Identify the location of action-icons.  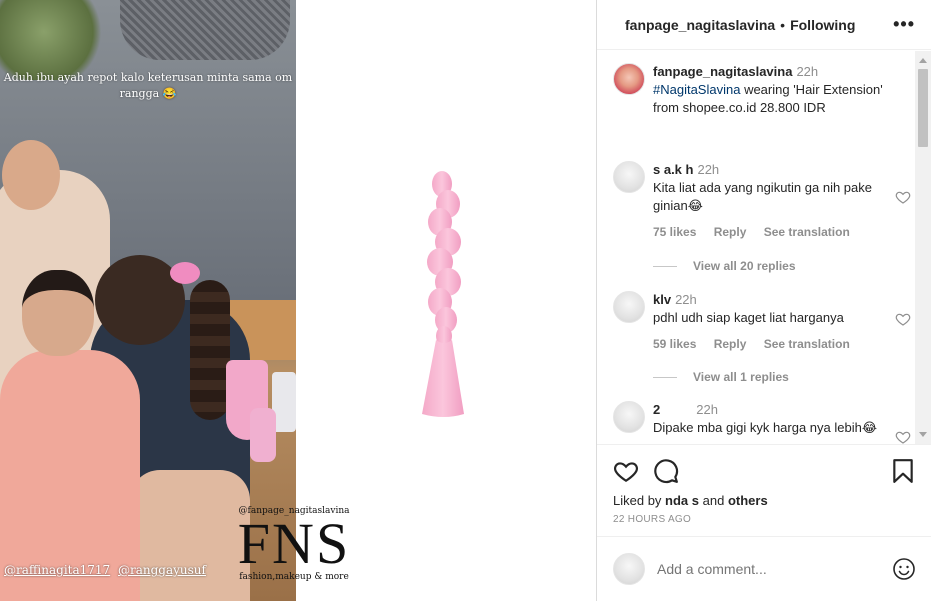
(764, 471).